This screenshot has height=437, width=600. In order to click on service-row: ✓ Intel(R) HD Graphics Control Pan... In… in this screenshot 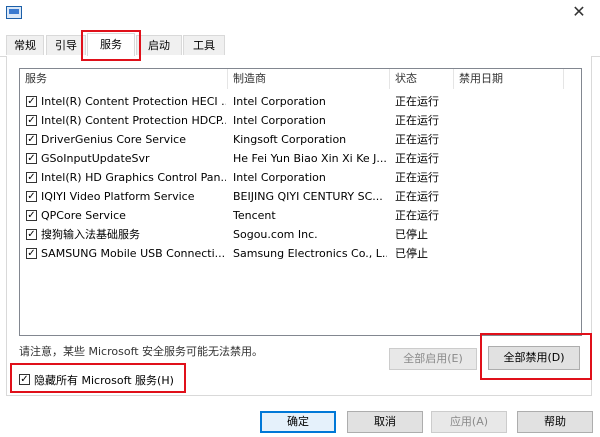, I will do `click(300, 177)`.